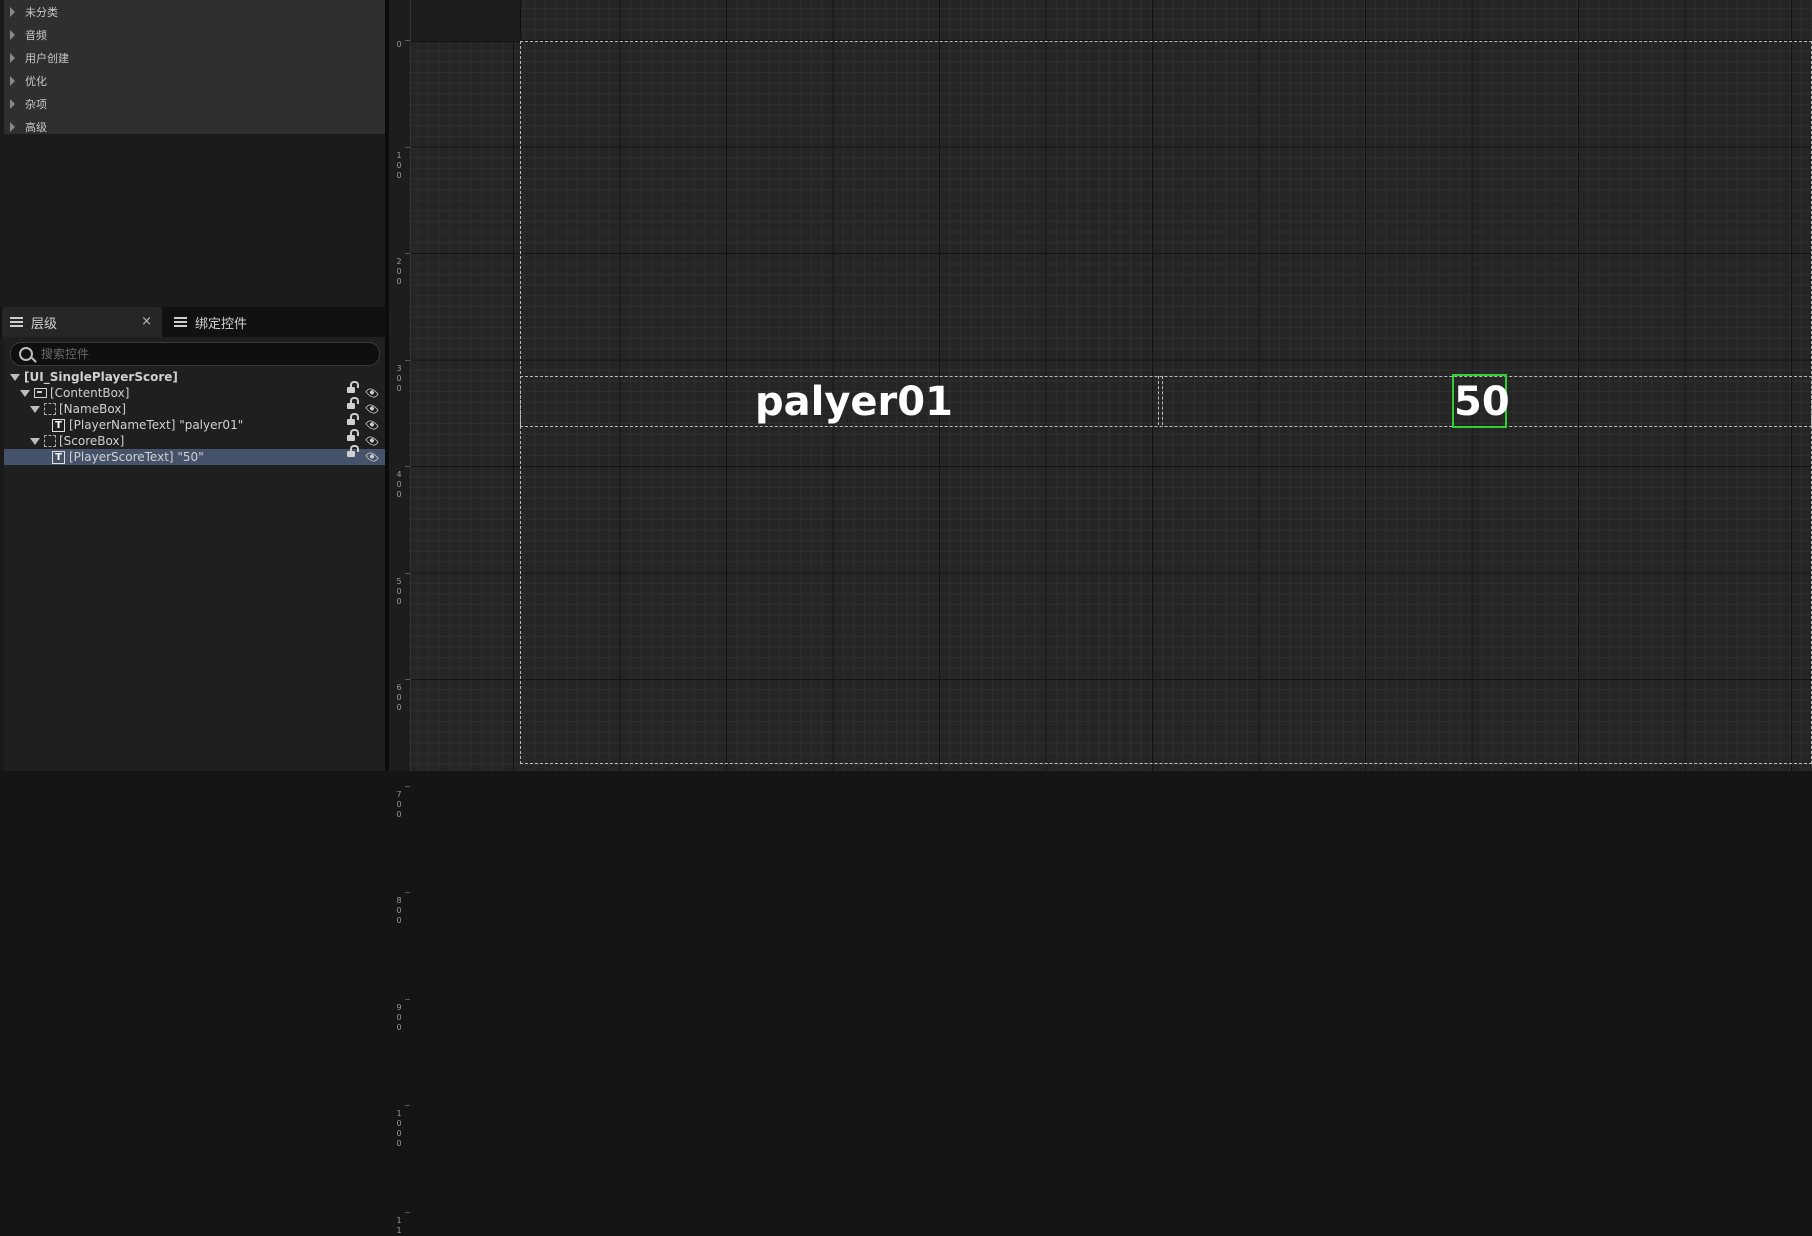 This screenshot has width=1812, height=1236. I want to click on ruler-label: 1000, so click(399, 1128).